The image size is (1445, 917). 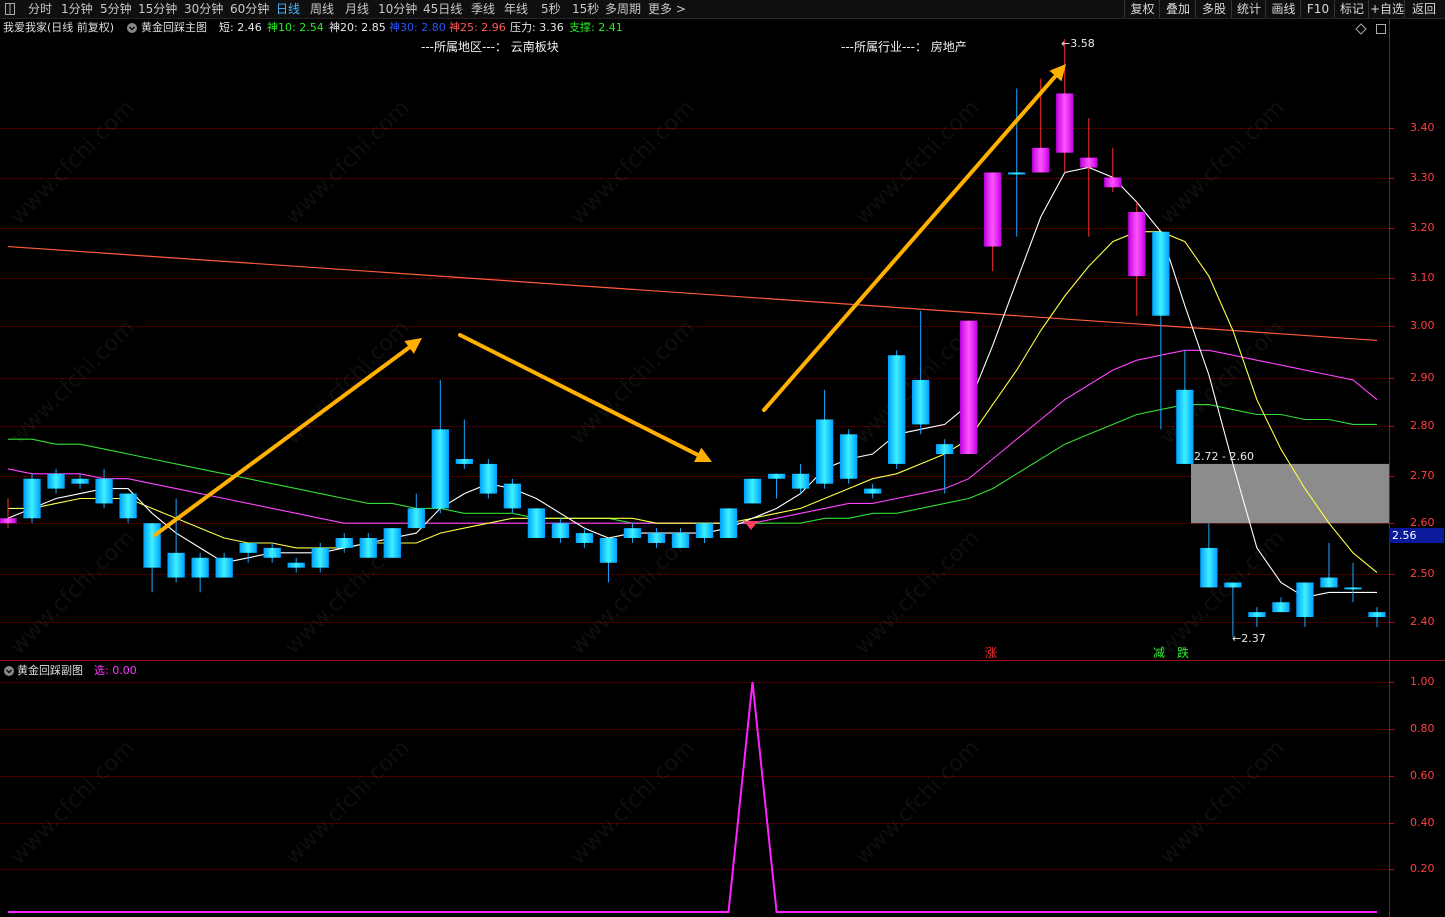 What do you see at coordinates (1422, 868) in the screenshot?
I see `sub-axis-label: 0.20` at bounding box center [1422, 868].